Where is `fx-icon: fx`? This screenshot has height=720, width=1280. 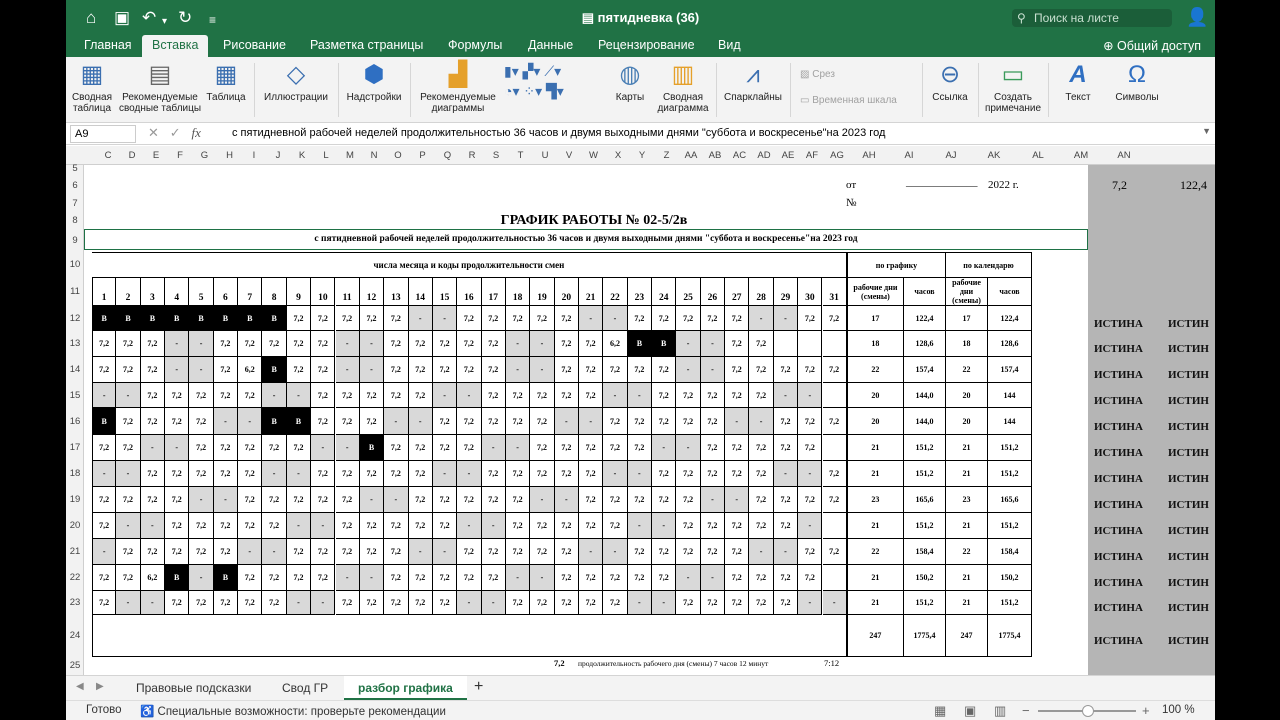
fx-icon: fx is located at coordinates (196, 132).